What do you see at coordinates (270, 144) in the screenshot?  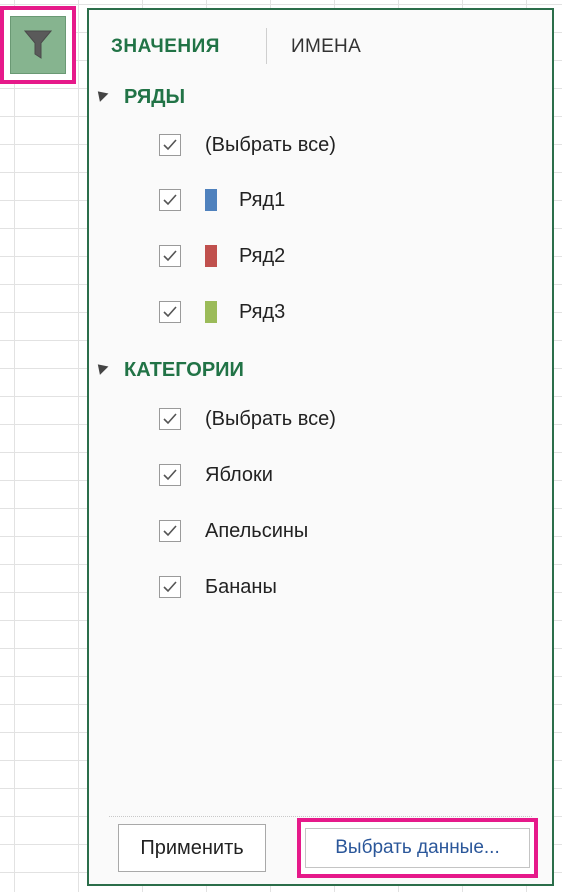 I see `series-select-all-label: (Выбрать все)` at bounding box center [270, 144].